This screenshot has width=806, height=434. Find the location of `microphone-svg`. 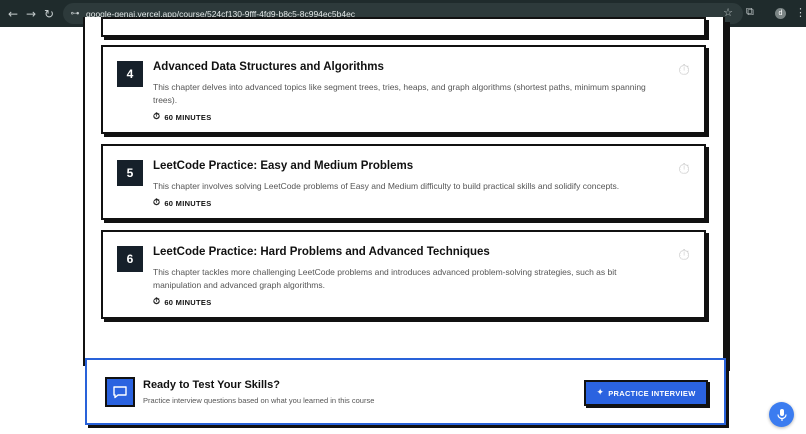

microphone-svg is located at coordinates (781, 414).